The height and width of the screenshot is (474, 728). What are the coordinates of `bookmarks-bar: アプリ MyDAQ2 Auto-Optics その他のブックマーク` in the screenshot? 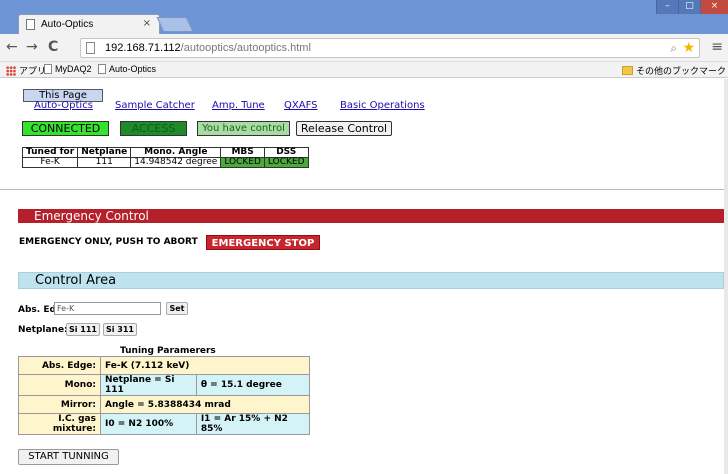 It's located at (364, 70).